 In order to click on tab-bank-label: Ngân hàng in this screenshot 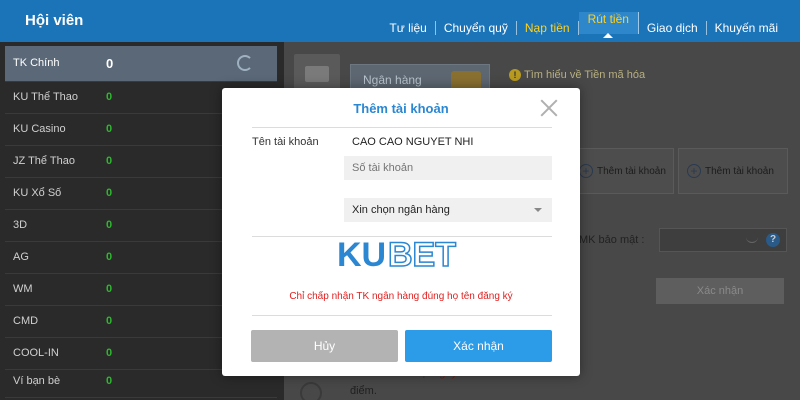, I will do `click(392, 80)`.